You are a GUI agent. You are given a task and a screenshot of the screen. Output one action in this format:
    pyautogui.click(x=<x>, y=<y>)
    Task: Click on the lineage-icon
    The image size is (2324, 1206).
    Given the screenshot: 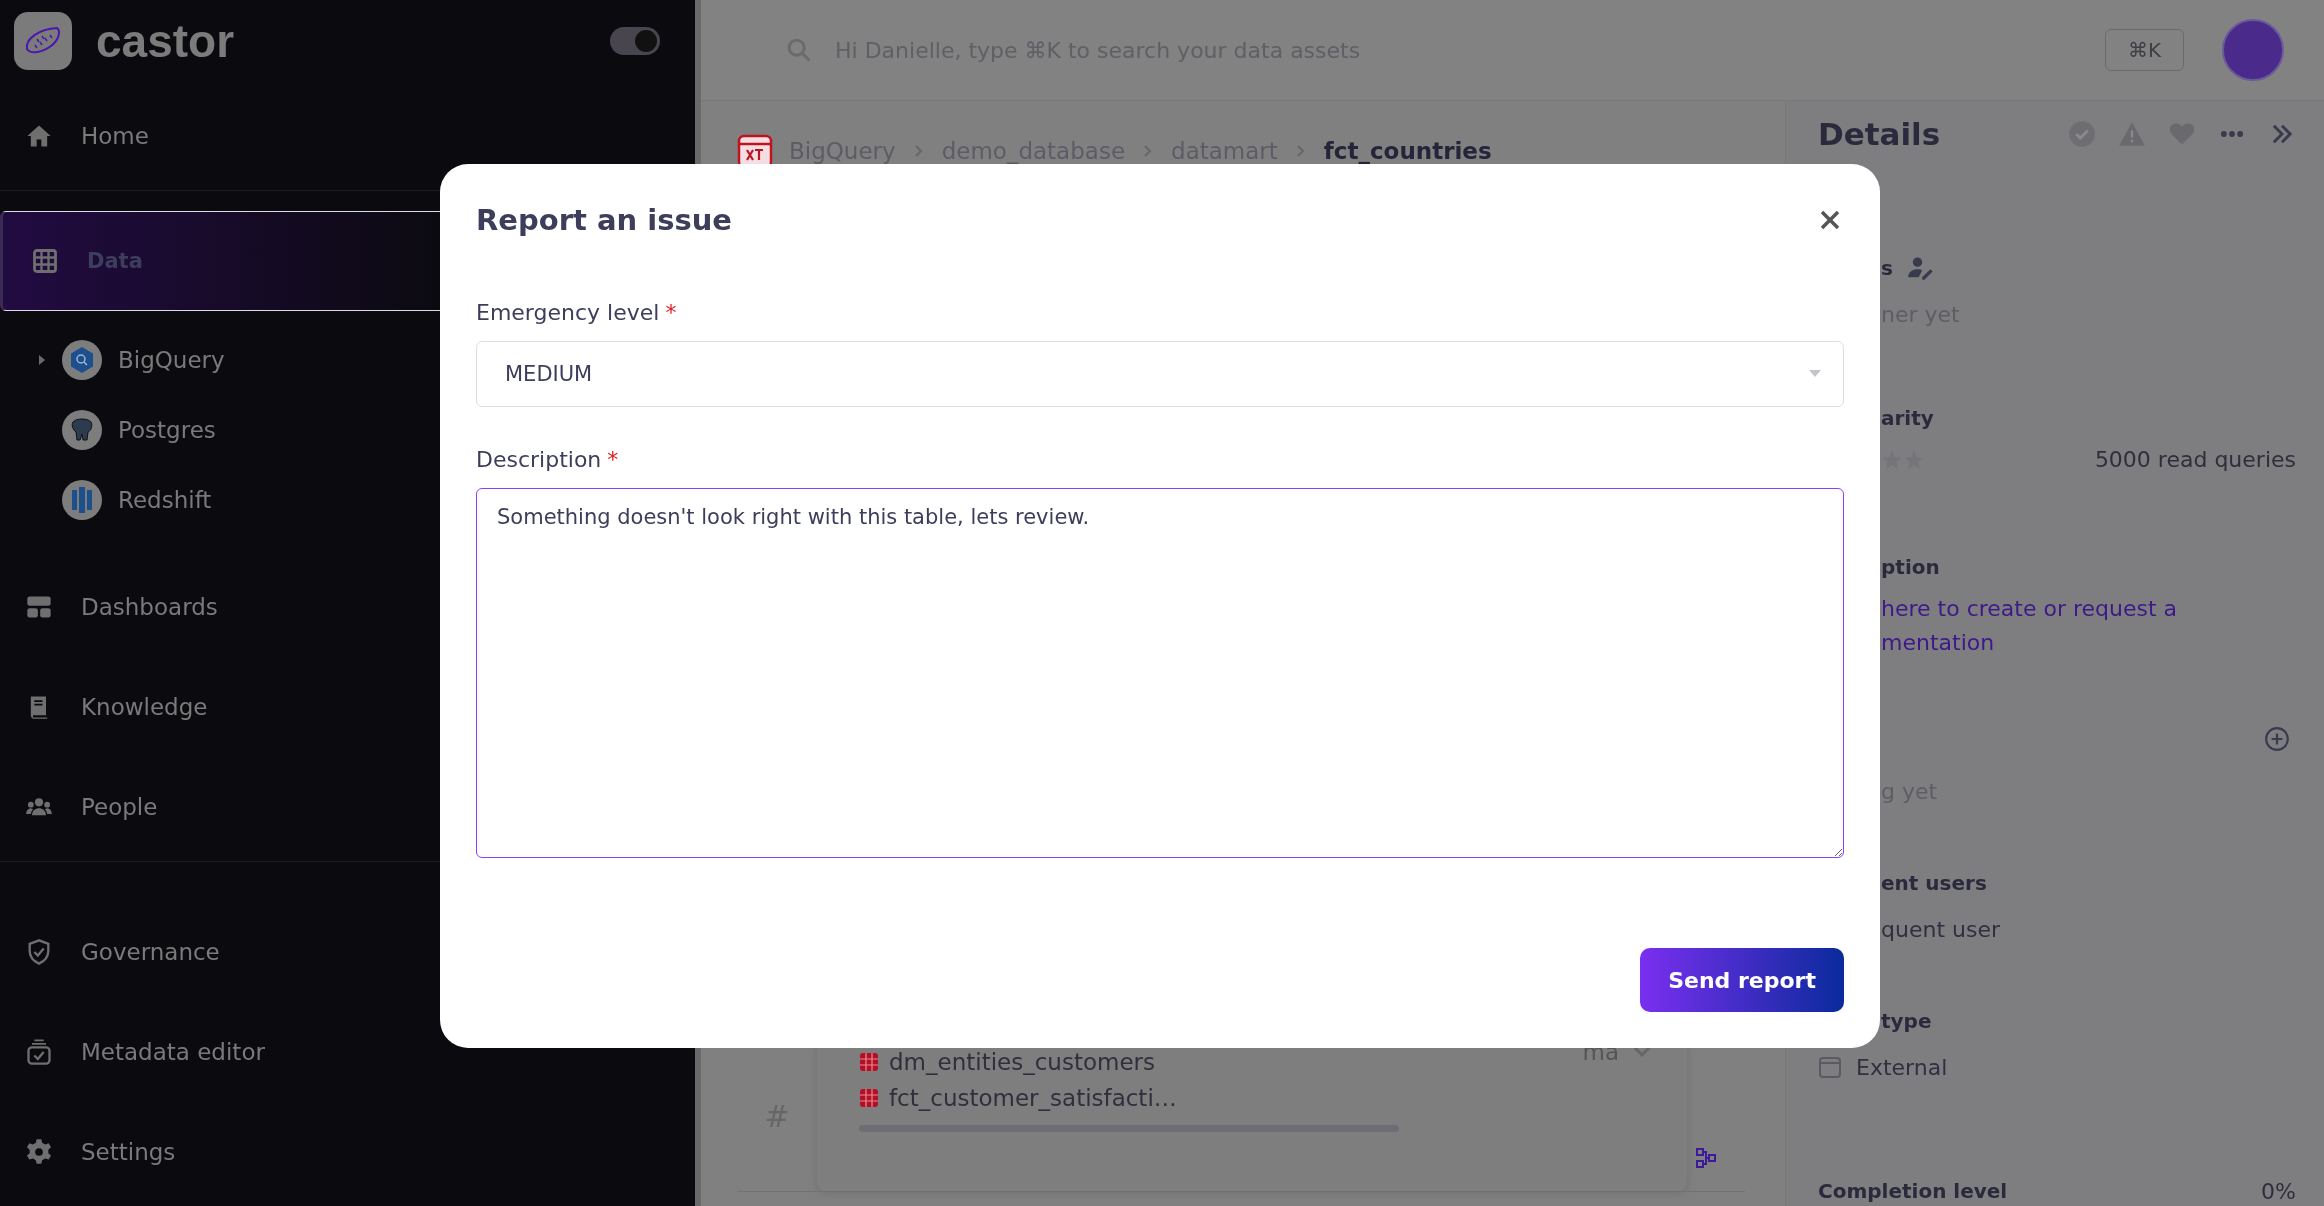 What is the action you would take?
    pyautogui.click(x=1706, y=1158)
    